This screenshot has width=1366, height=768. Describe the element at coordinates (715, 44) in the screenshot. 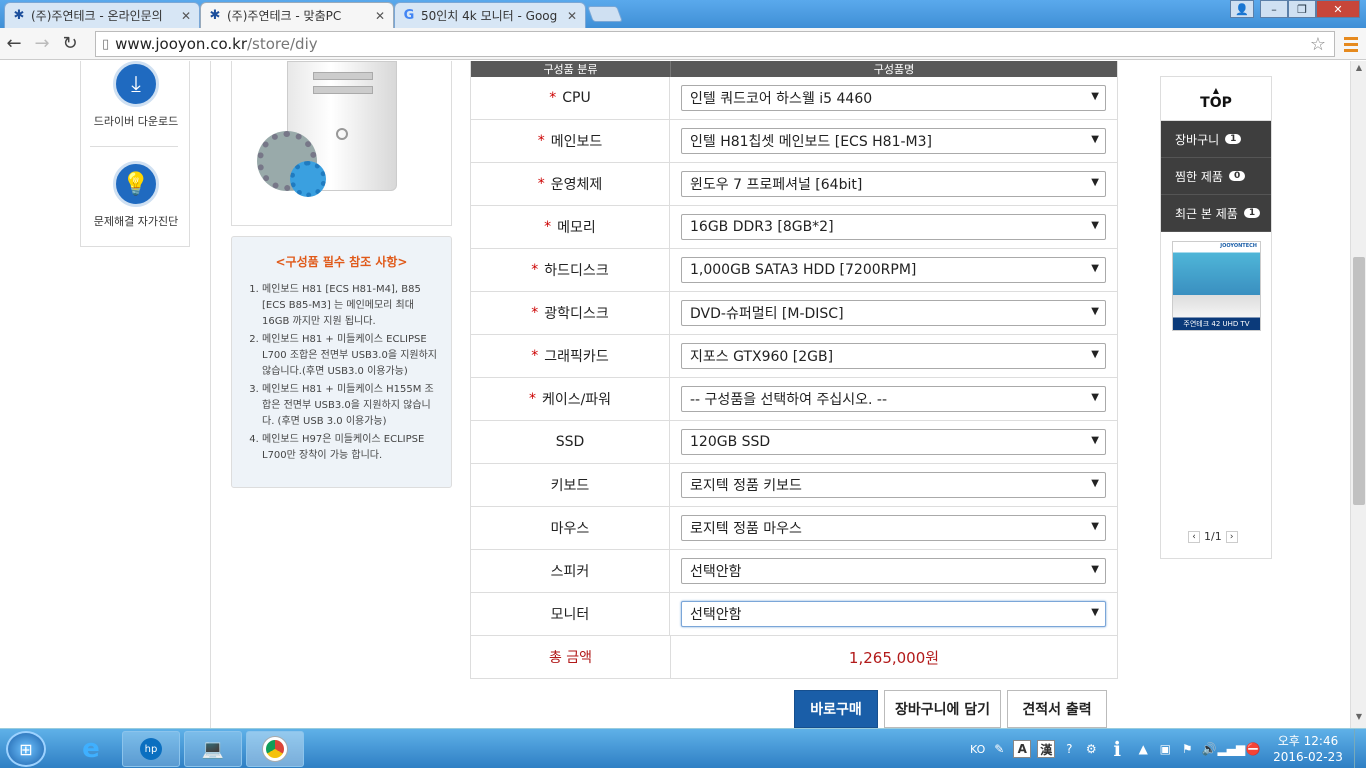

I see `address-bar: ▯ www.jooyon.co.kr/store/diy ☆` at that location.